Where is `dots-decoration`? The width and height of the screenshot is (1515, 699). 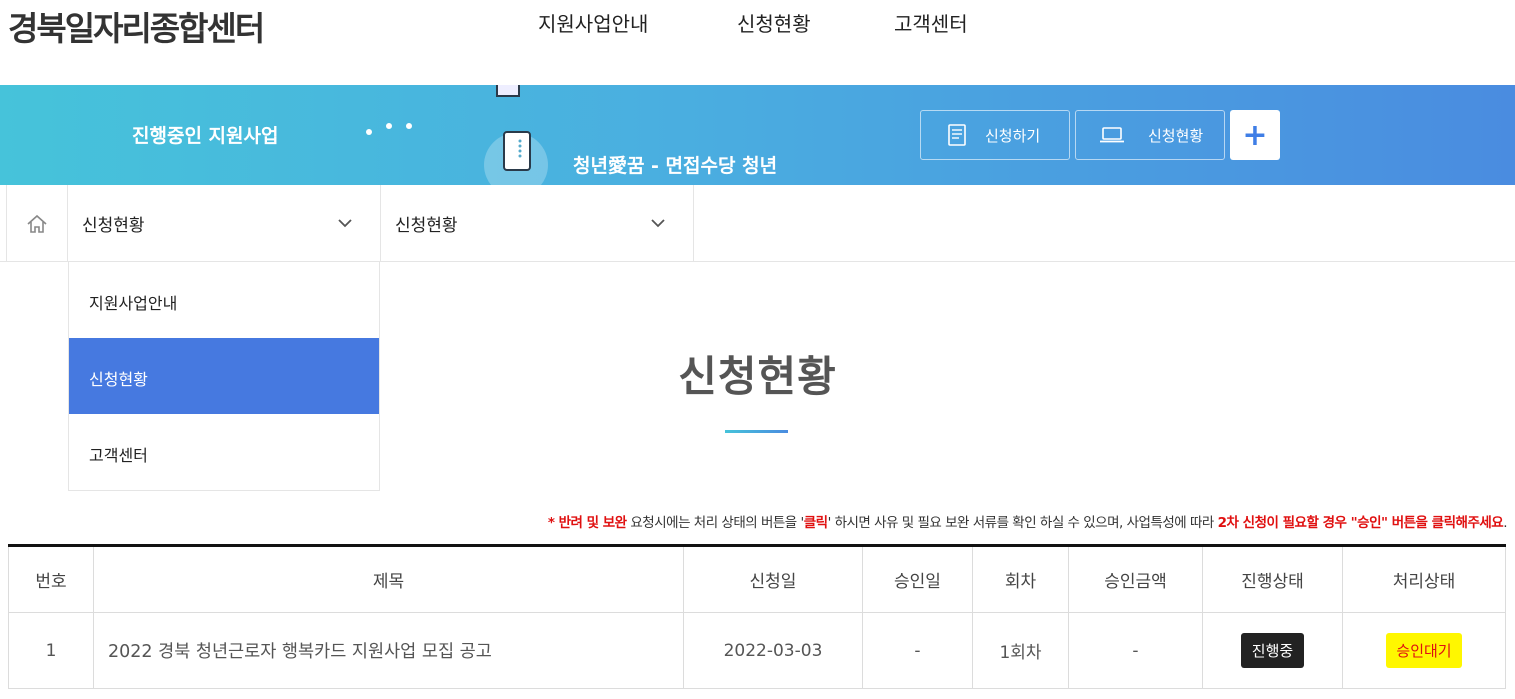
dots-decoration is located at coordinates (394, 129).